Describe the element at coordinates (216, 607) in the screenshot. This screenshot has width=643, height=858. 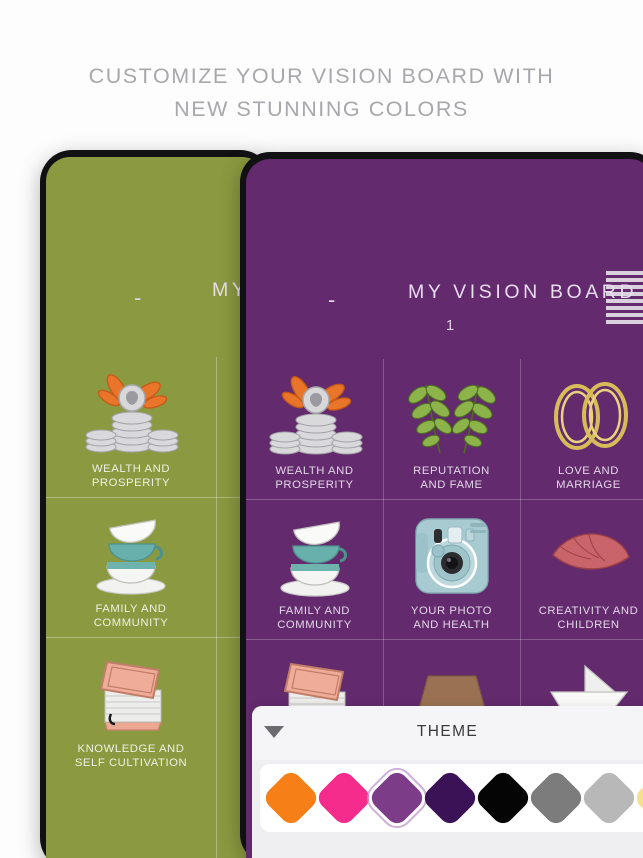
I see `back-divider-v1` at that location.